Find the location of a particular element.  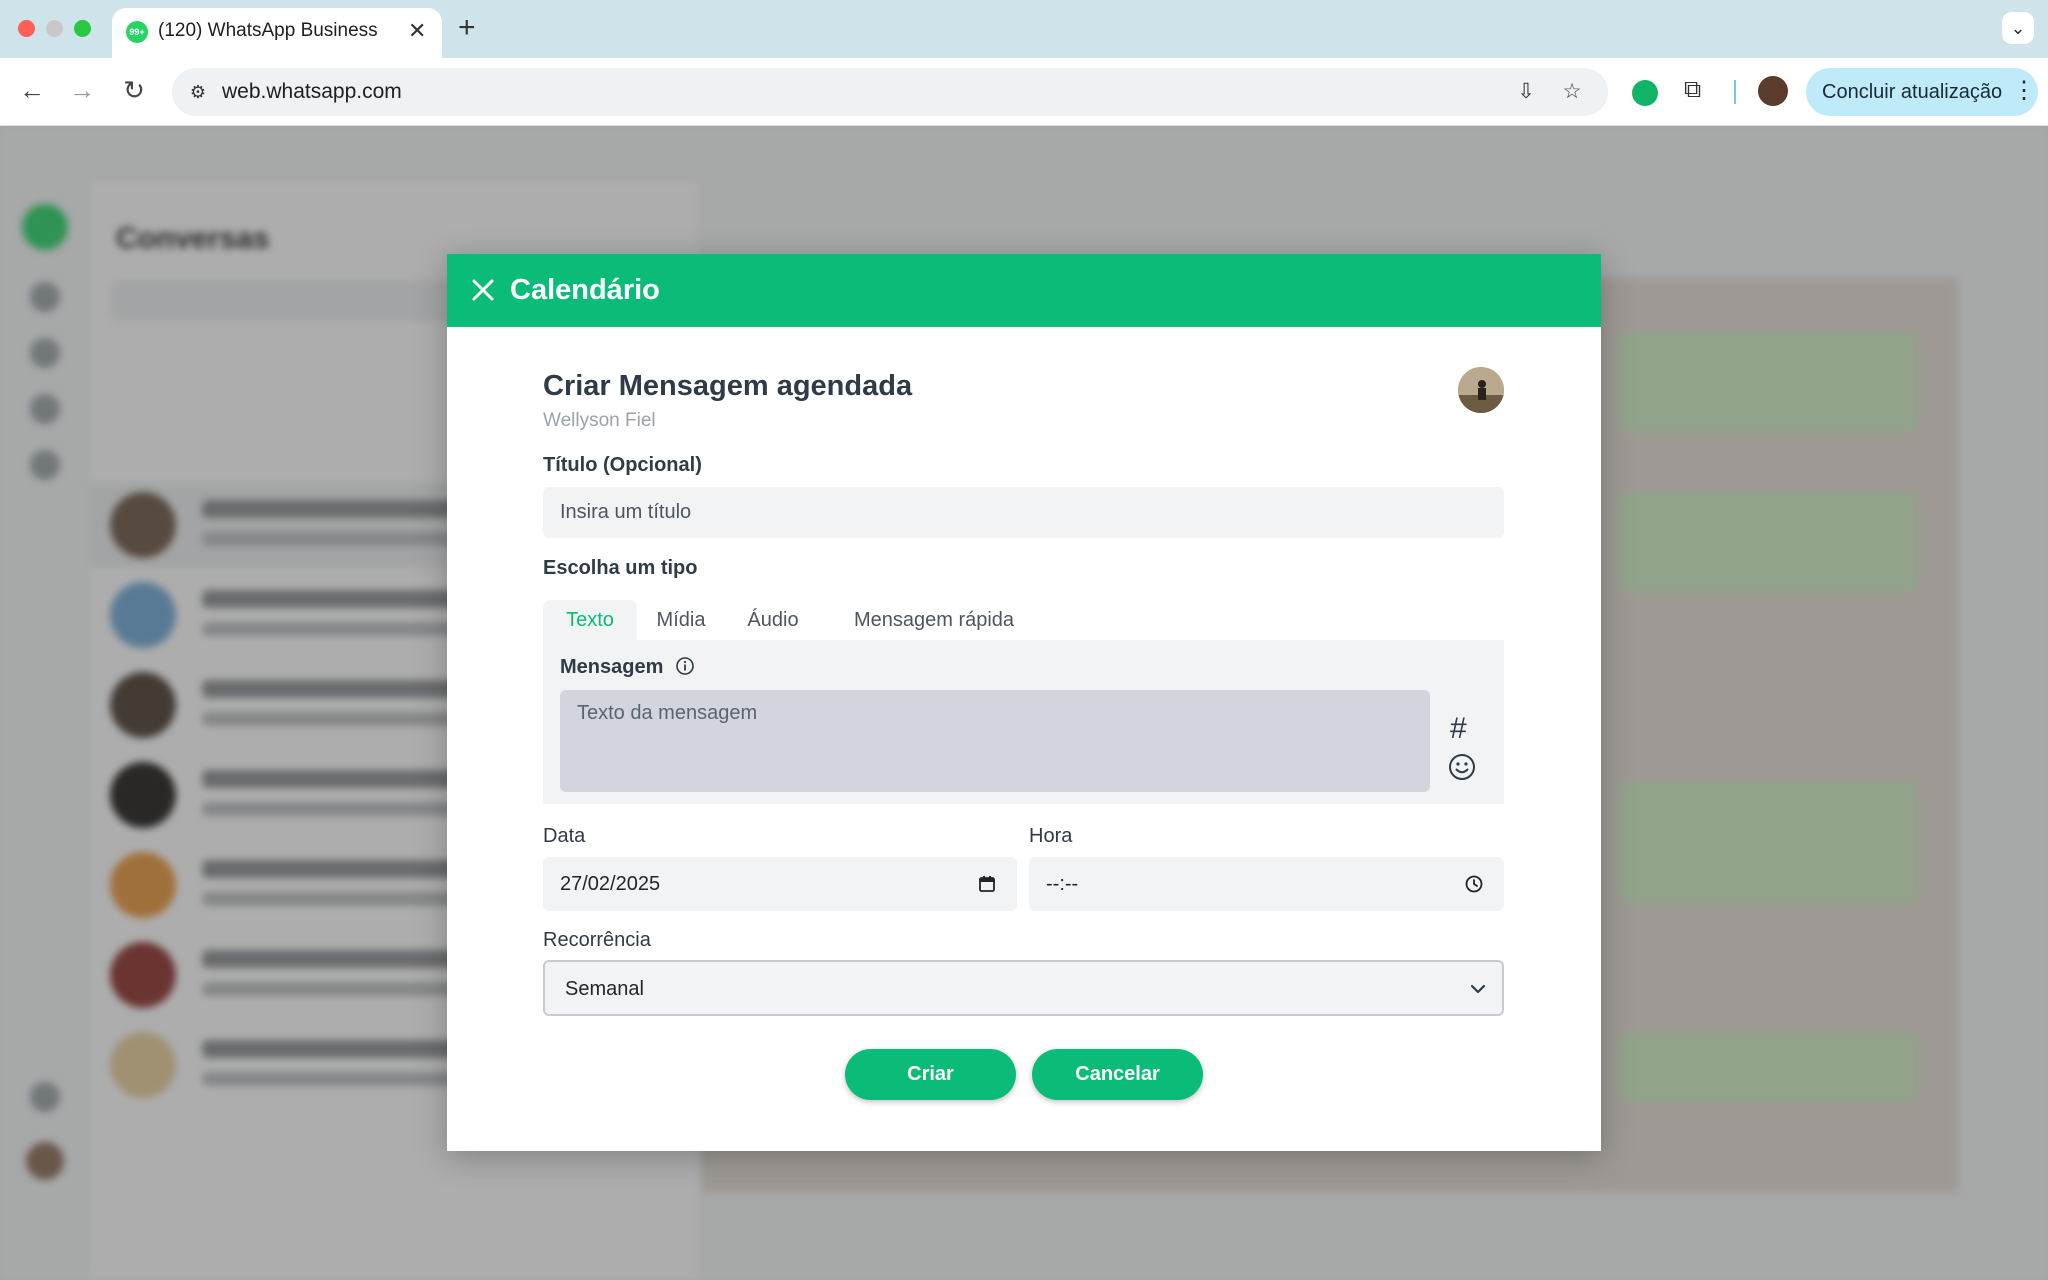

window-minimize-button is located at coordinates (54, 28).